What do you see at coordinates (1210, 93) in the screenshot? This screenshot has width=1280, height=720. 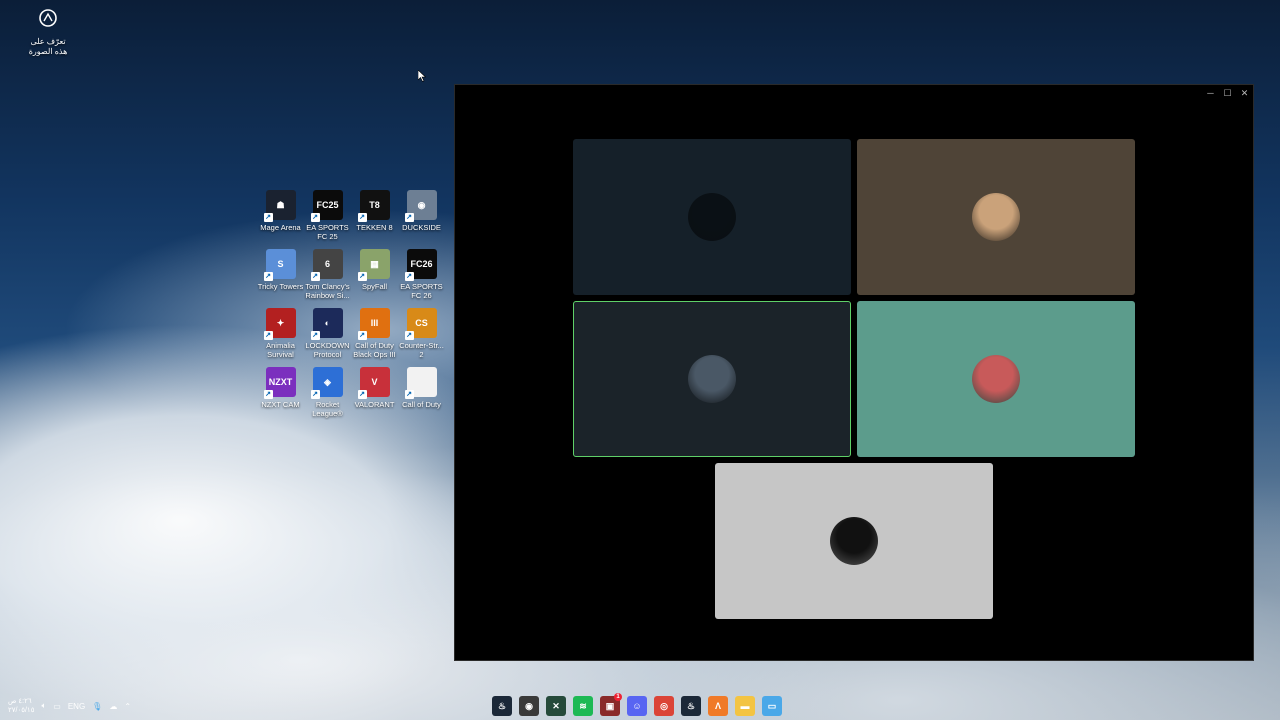 I see `minimize-button: ─` at bounding box center [1210, 93].